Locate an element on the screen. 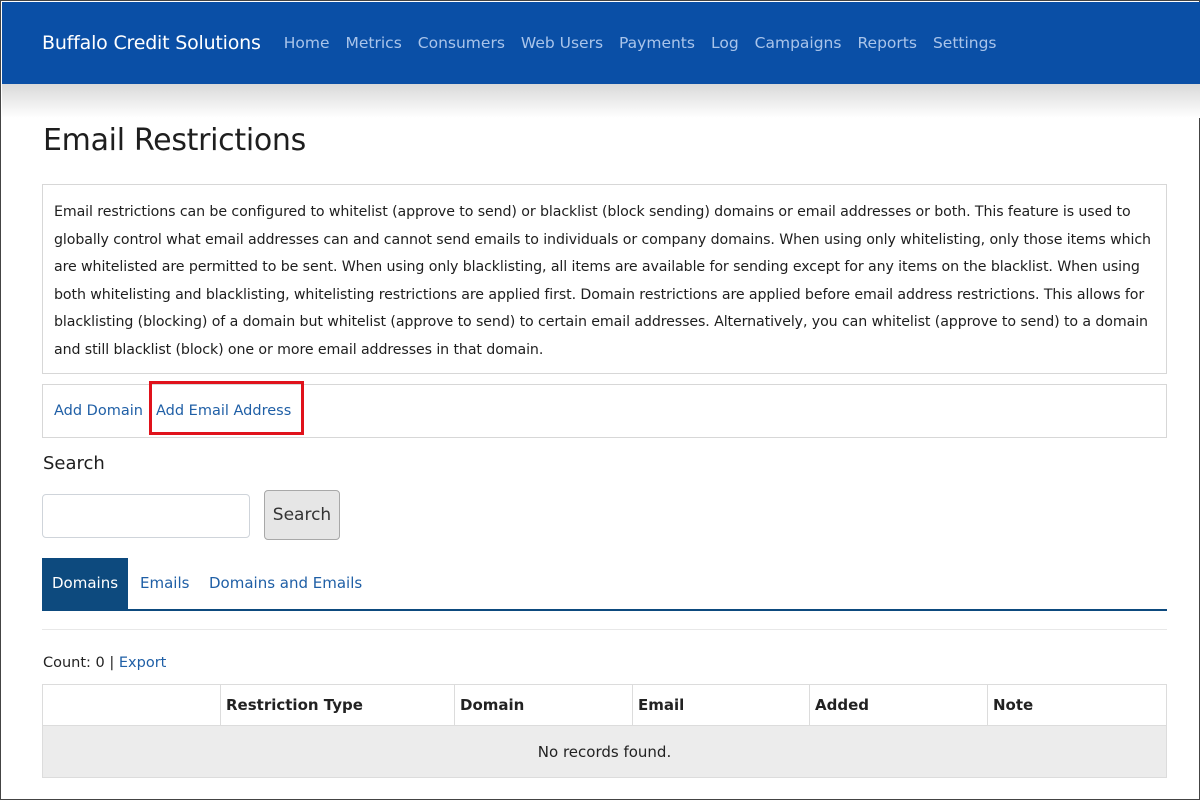 This screenshot has width=1200, height=800. empty-message: No records found. is located at coordinates (604, 751).